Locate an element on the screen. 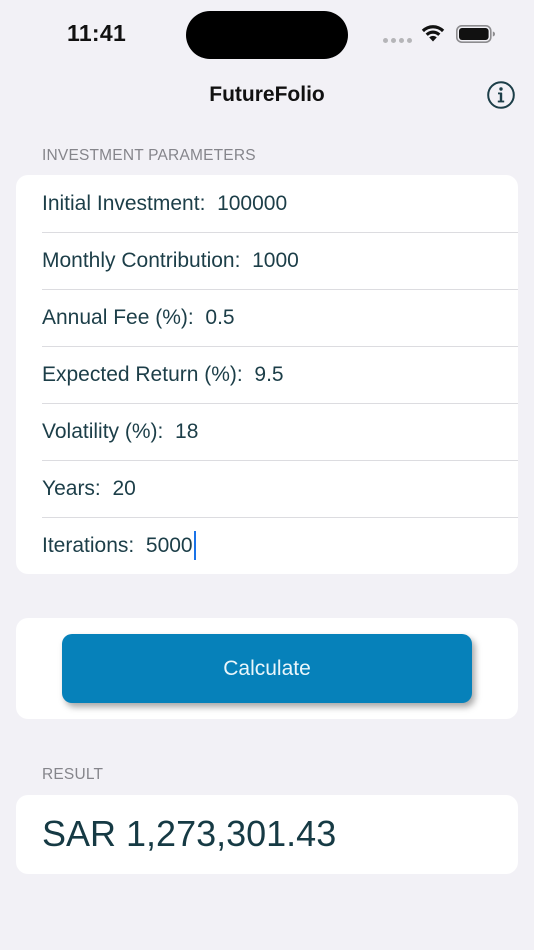 Image resolution: width=534 pixels, height=950 pixels. result-card: SAR 1,273,301.43 is located at coordinates (267, 834).